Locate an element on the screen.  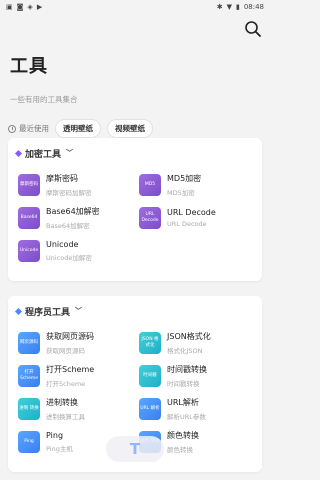
tool-name: URL解析 is located at coordinates (183, 402).